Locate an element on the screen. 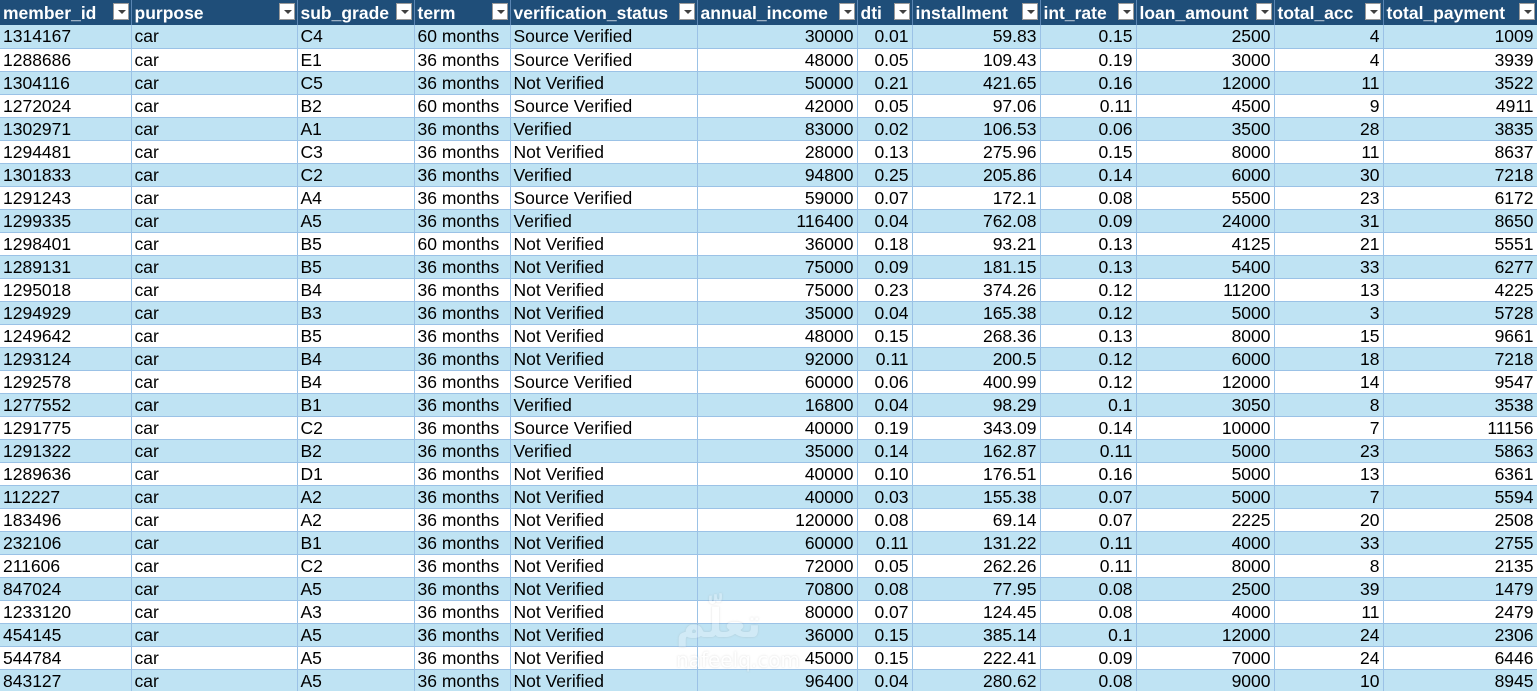  cell-annual-income: 72000 is located at coordinates (777, 566).